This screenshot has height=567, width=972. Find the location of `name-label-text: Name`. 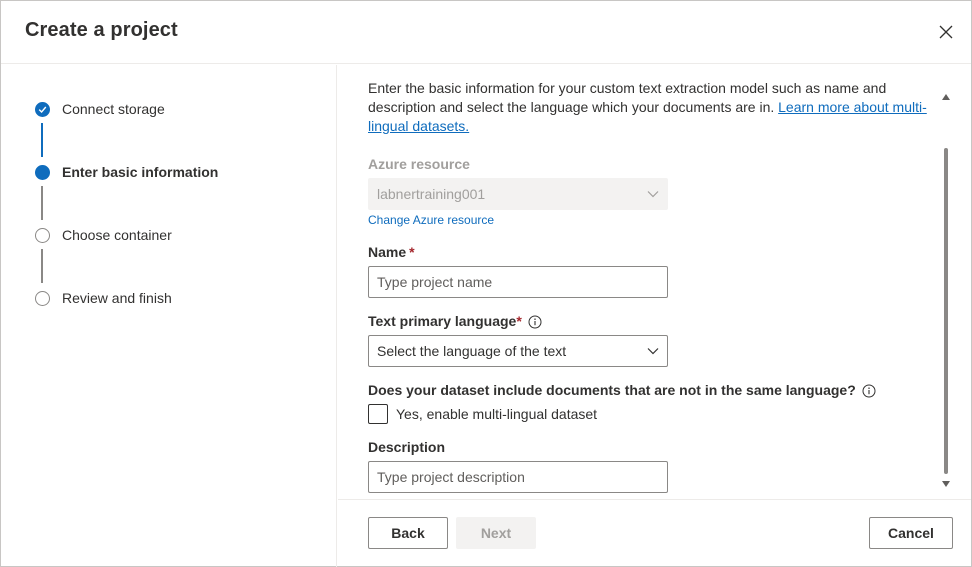

name-label-text: Name is located at coordinates (387, 252).